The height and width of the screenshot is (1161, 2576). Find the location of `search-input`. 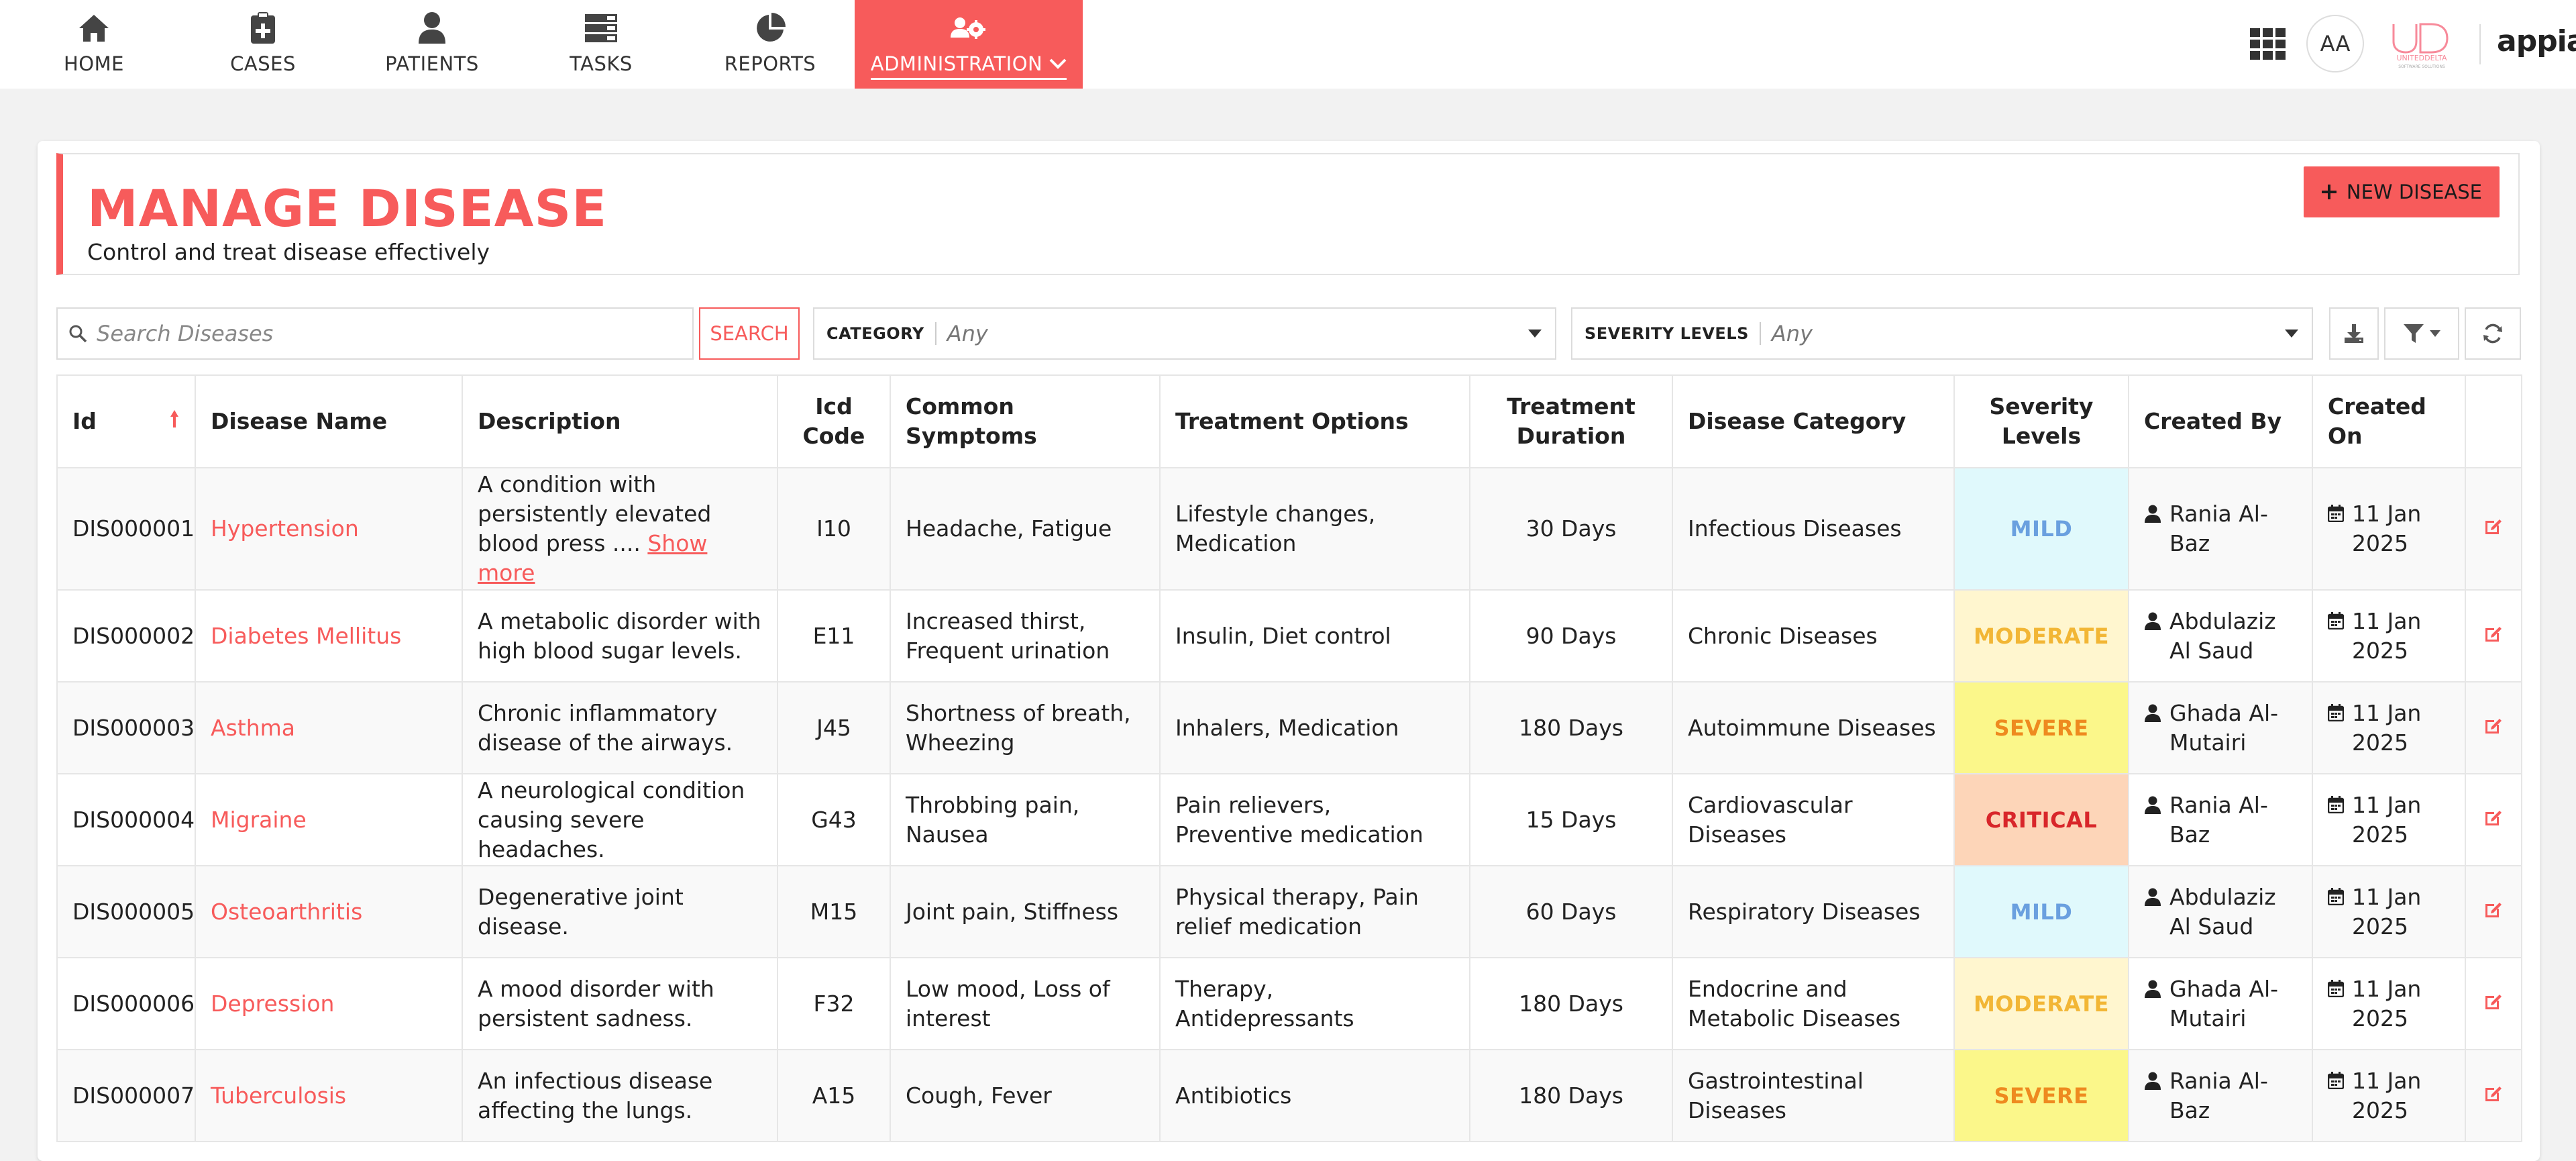

search-input is located at coordinates (385, 334).